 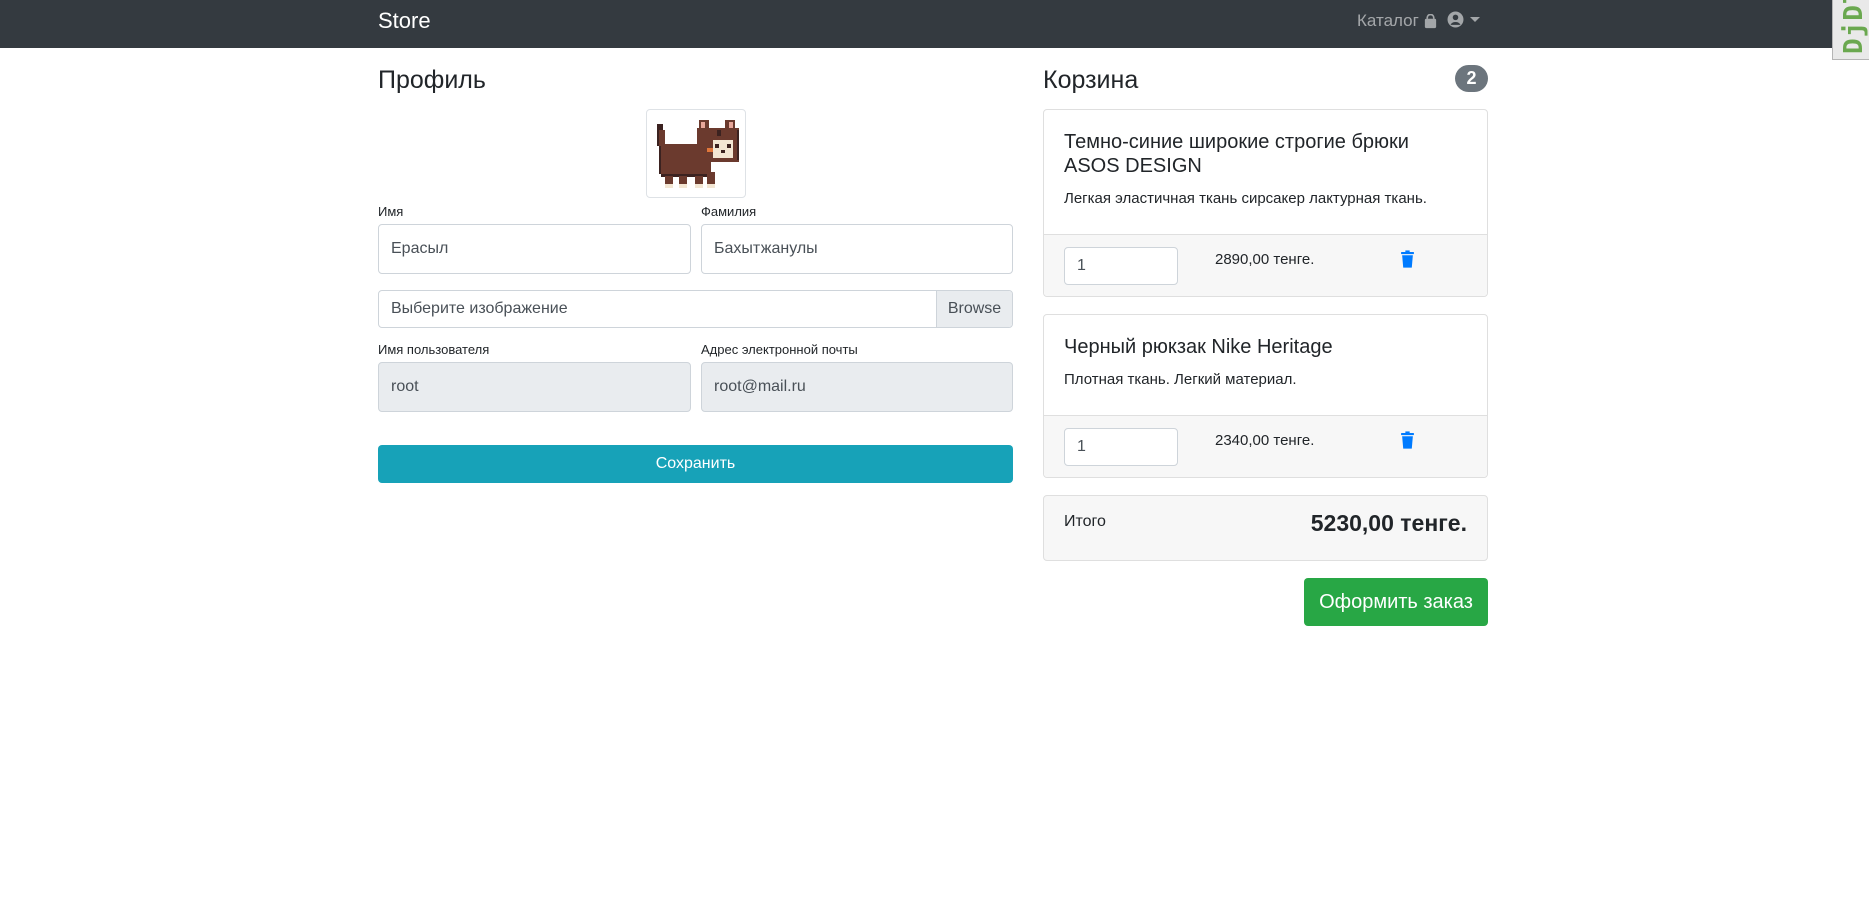 What do you see at coordinates (479, 308) in the screenshot?
I see `image-file-placeholder: Выберите изображение` at bounding box center [479, 308].